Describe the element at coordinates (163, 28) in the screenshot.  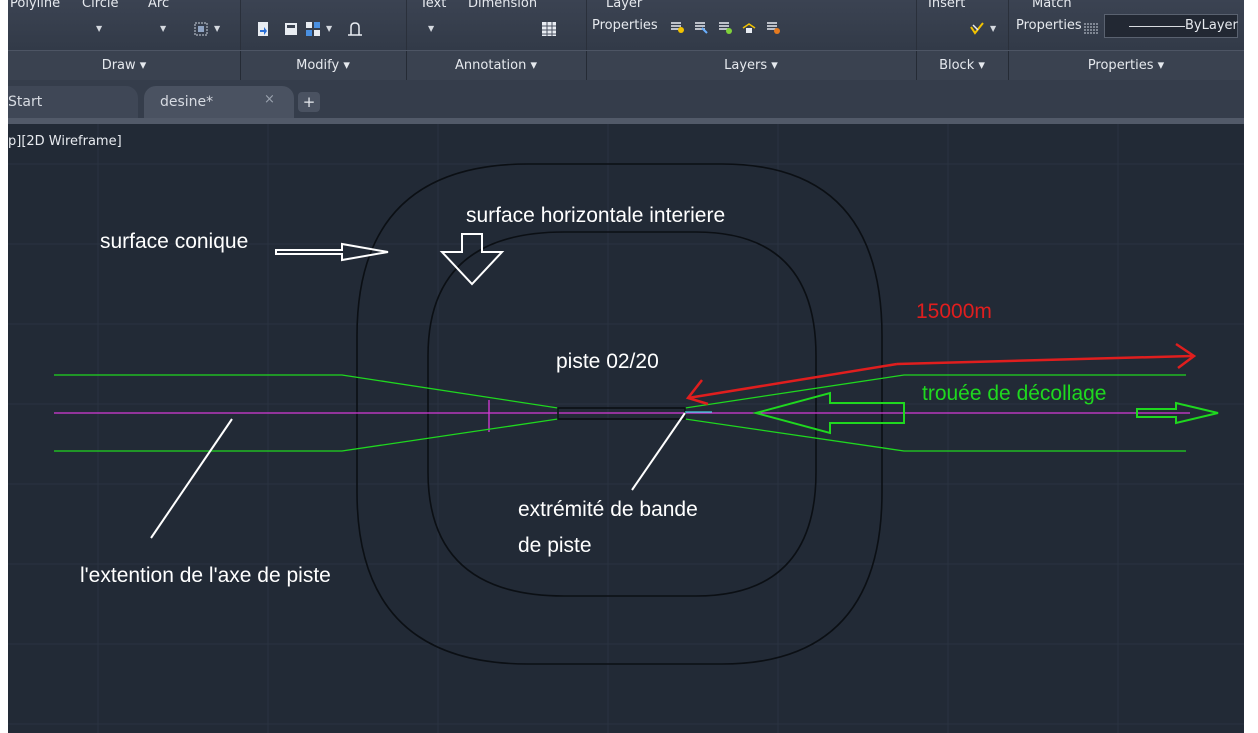
I see `arc-dropdown-icon: ▼` at that location.